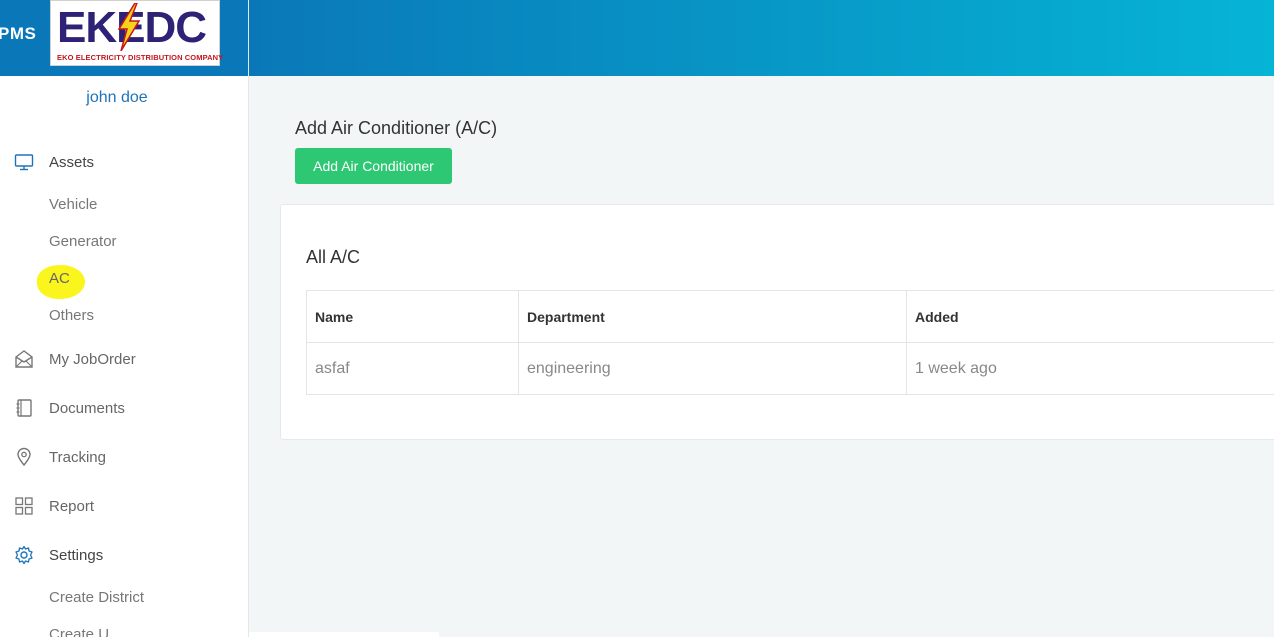 The width and height of the screenshot is (1274, 637). What do you see at coordinates (344, 634) in the screenshot?
I see `footer-strip` at bounding box center [344, 634].